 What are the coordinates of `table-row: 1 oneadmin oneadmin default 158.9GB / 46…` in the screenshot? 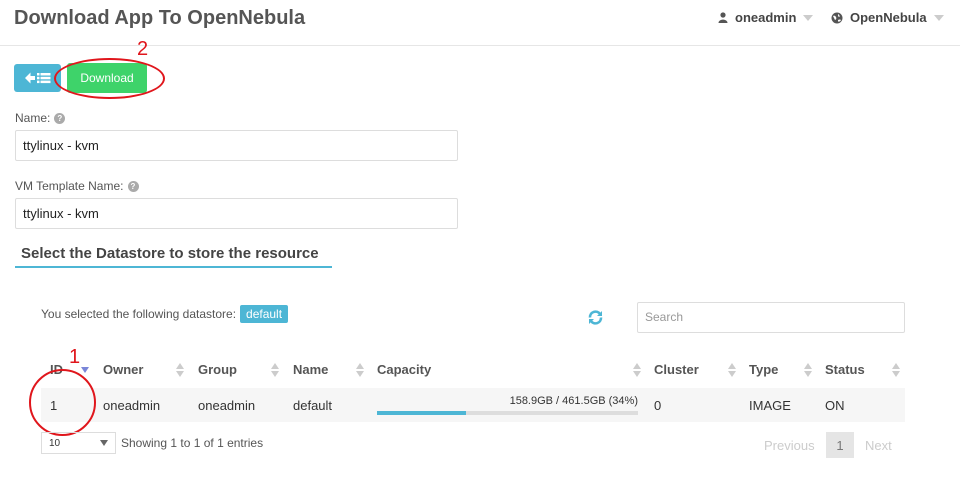 It's located at (473, 405).